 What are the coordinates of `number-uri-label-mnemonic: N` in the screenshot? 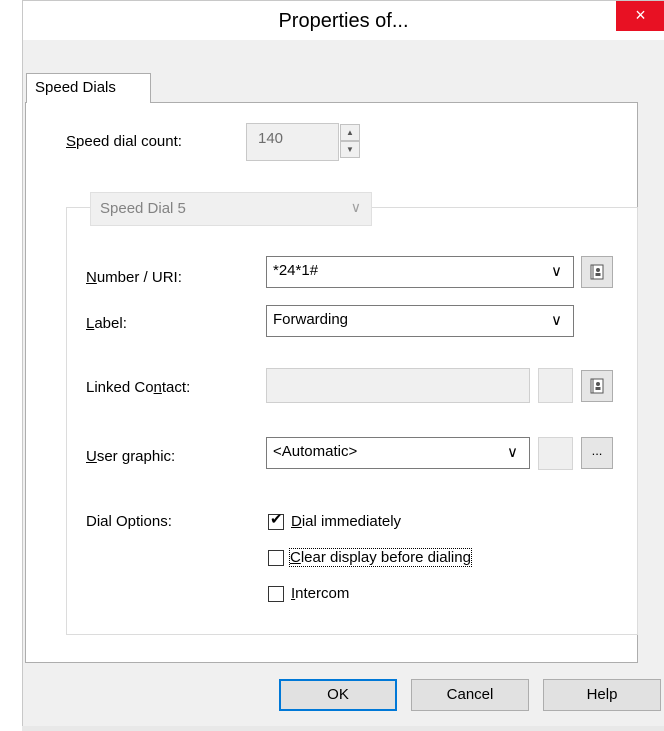 It's located at (91, 277).